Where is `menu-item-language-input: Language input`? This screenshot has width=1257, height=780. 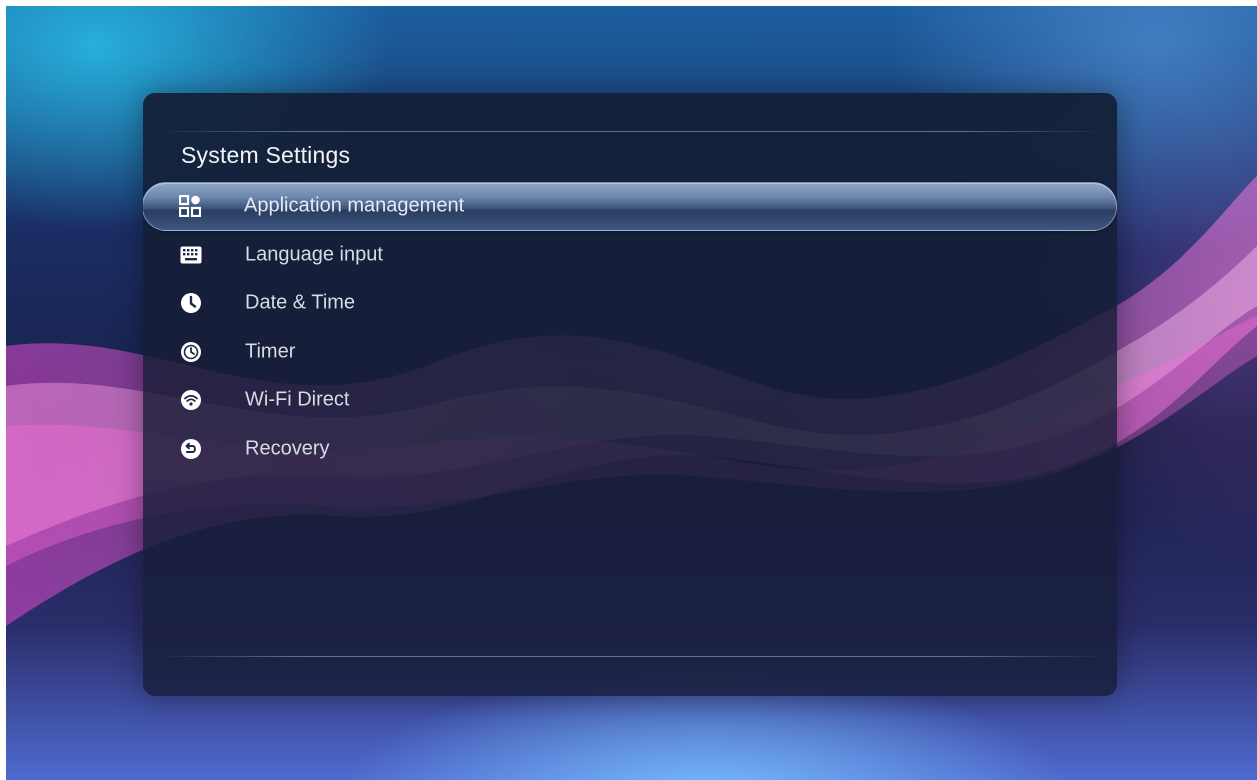 menu-item-language-input: Language input is located at coordinates (630, 255).